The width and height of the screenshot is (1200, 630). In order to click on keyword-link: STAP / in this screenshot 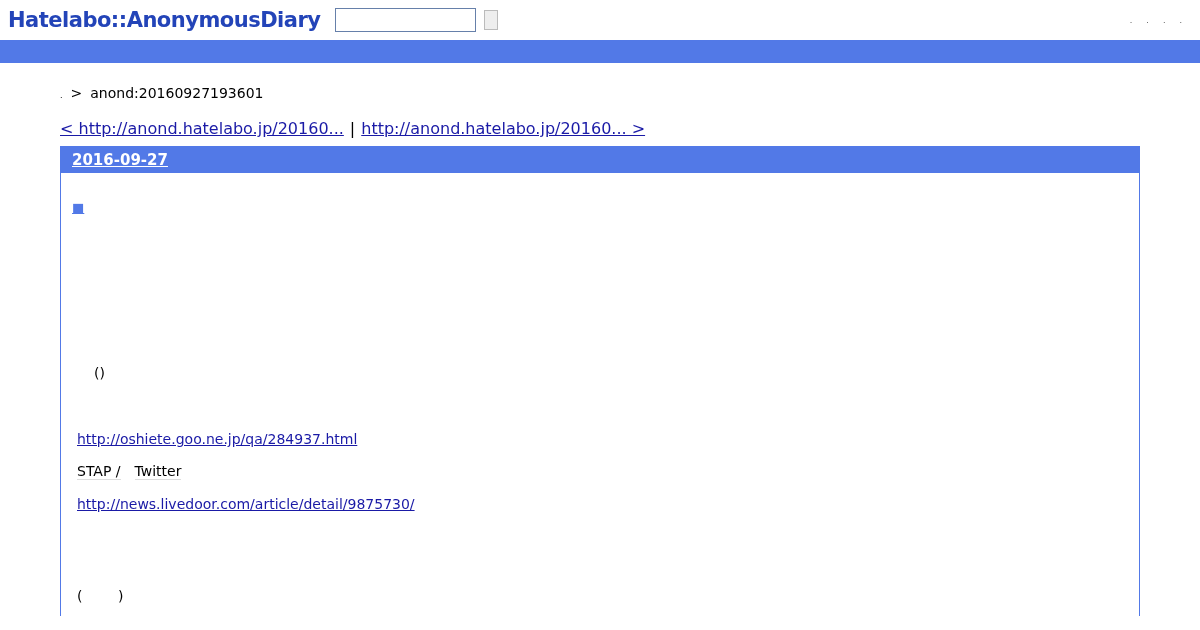, I will do `click(99, 471)`.